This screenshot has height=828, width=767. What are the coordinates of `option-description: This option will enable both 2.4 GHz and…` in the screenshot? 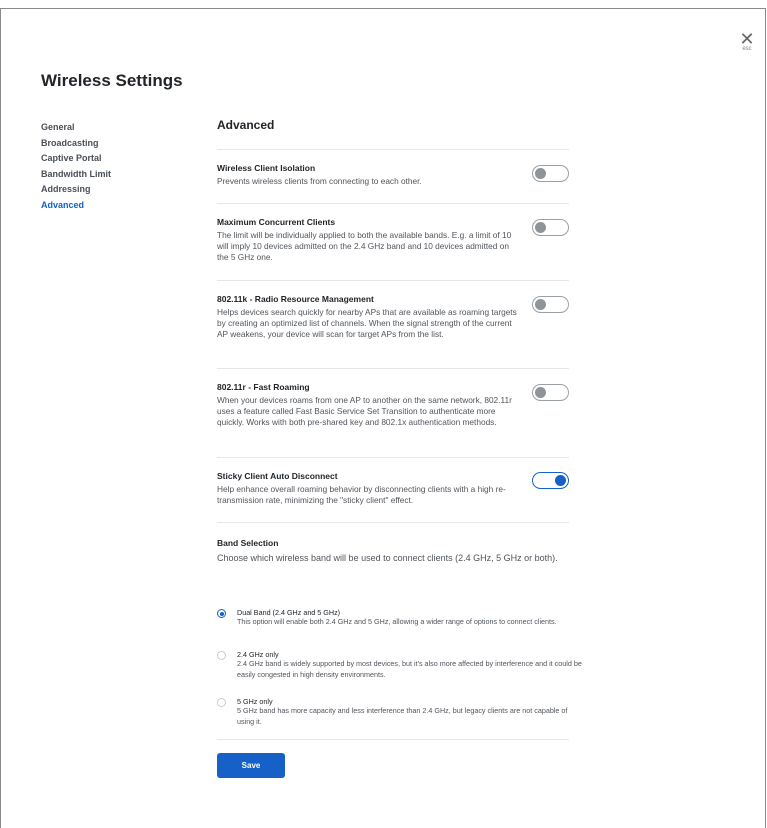 It's located at (397, 621).